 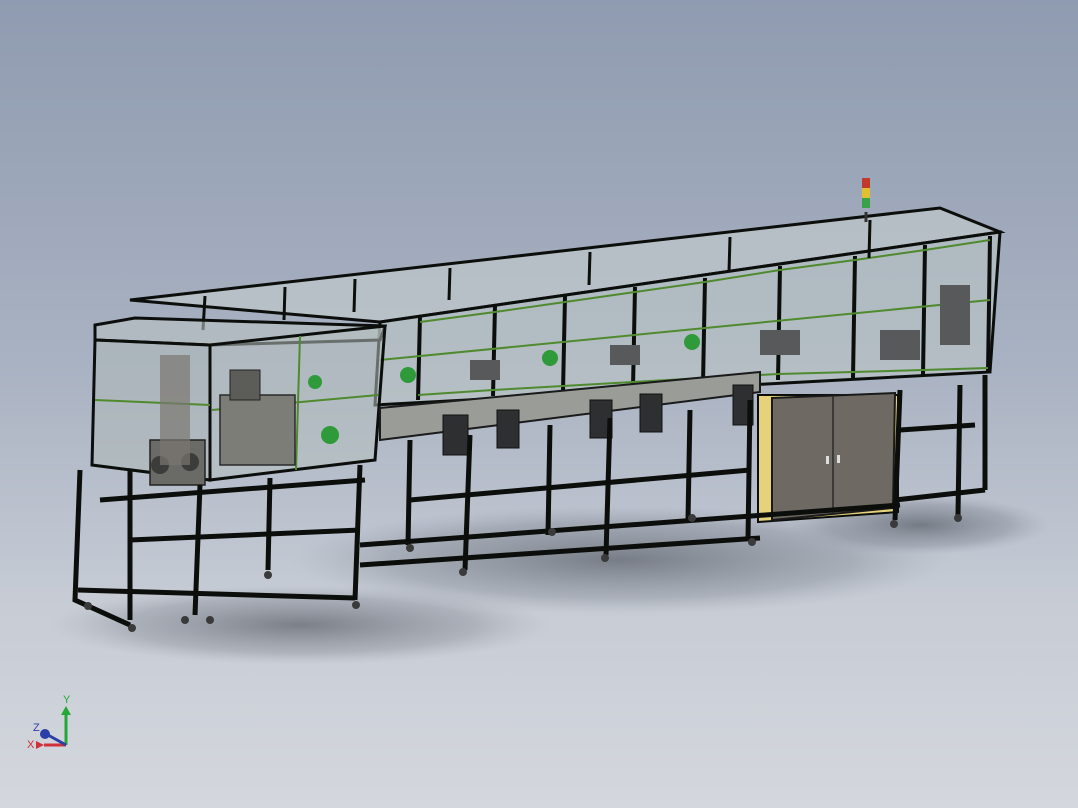 What do you see at coordinates (36, 728) in the screenshot?
I see `z-axis-label: Z` at bounding box center [36, 728].